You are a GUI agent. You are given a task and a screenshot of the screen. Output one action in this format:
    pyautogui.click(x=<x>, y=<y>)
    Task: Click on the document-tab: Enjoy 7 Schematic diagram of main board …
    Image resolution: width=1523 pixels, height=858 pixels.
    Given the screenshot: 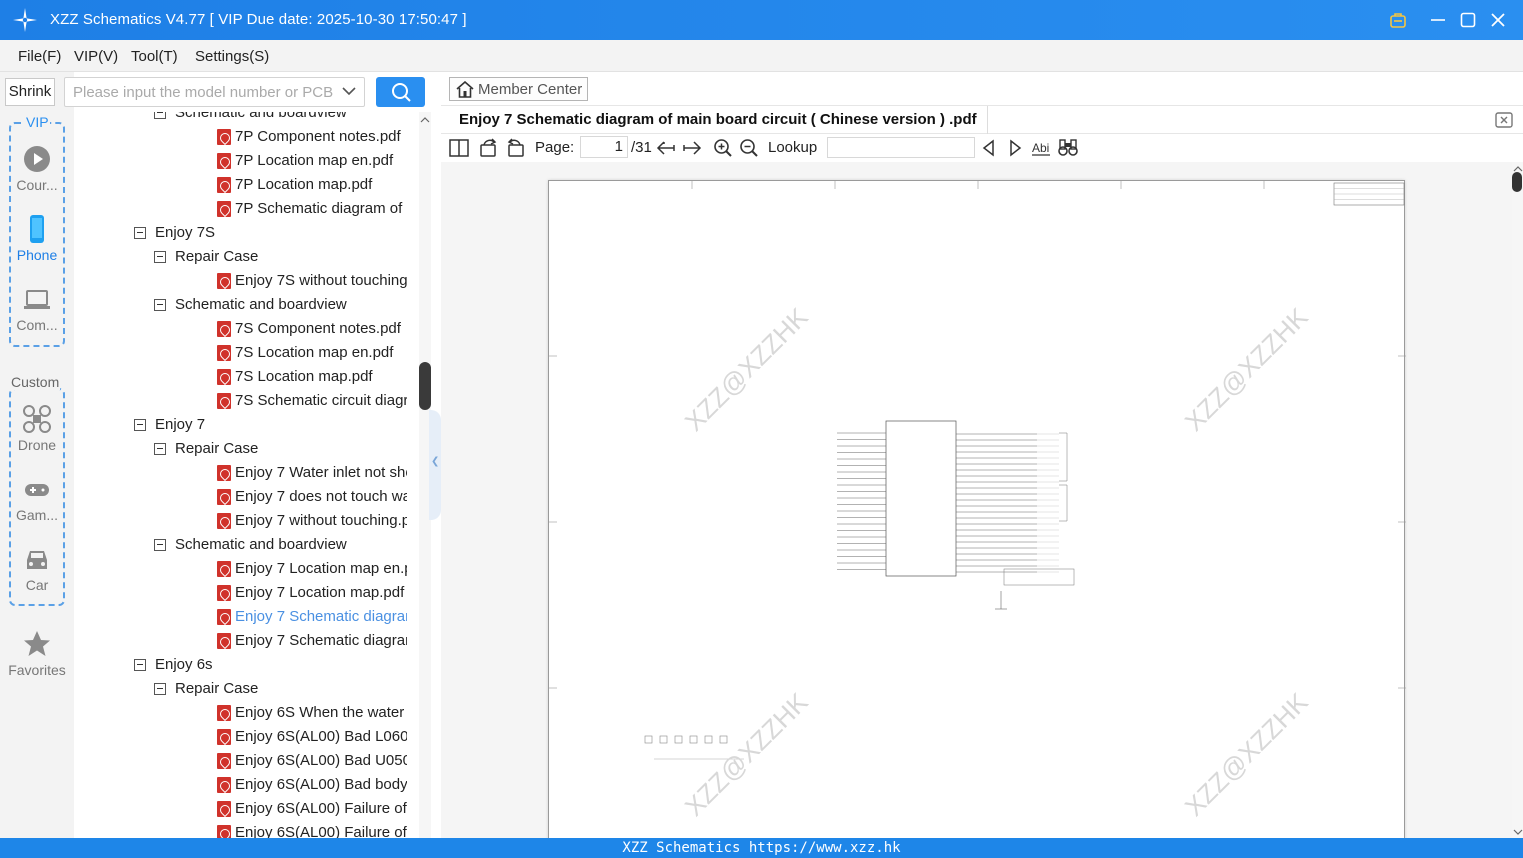 What is the action you would take?
    pyautogui.click(x=714, y=120)
    